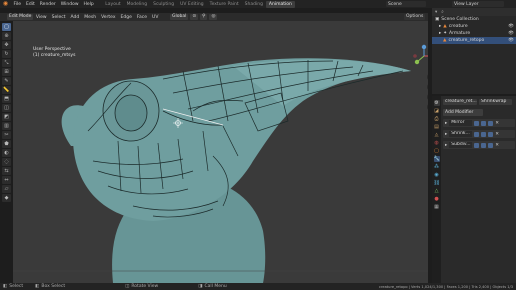 The height and width of the screenshot is (290, 516). I want to click on menu-select: Select, so click(58, 17).